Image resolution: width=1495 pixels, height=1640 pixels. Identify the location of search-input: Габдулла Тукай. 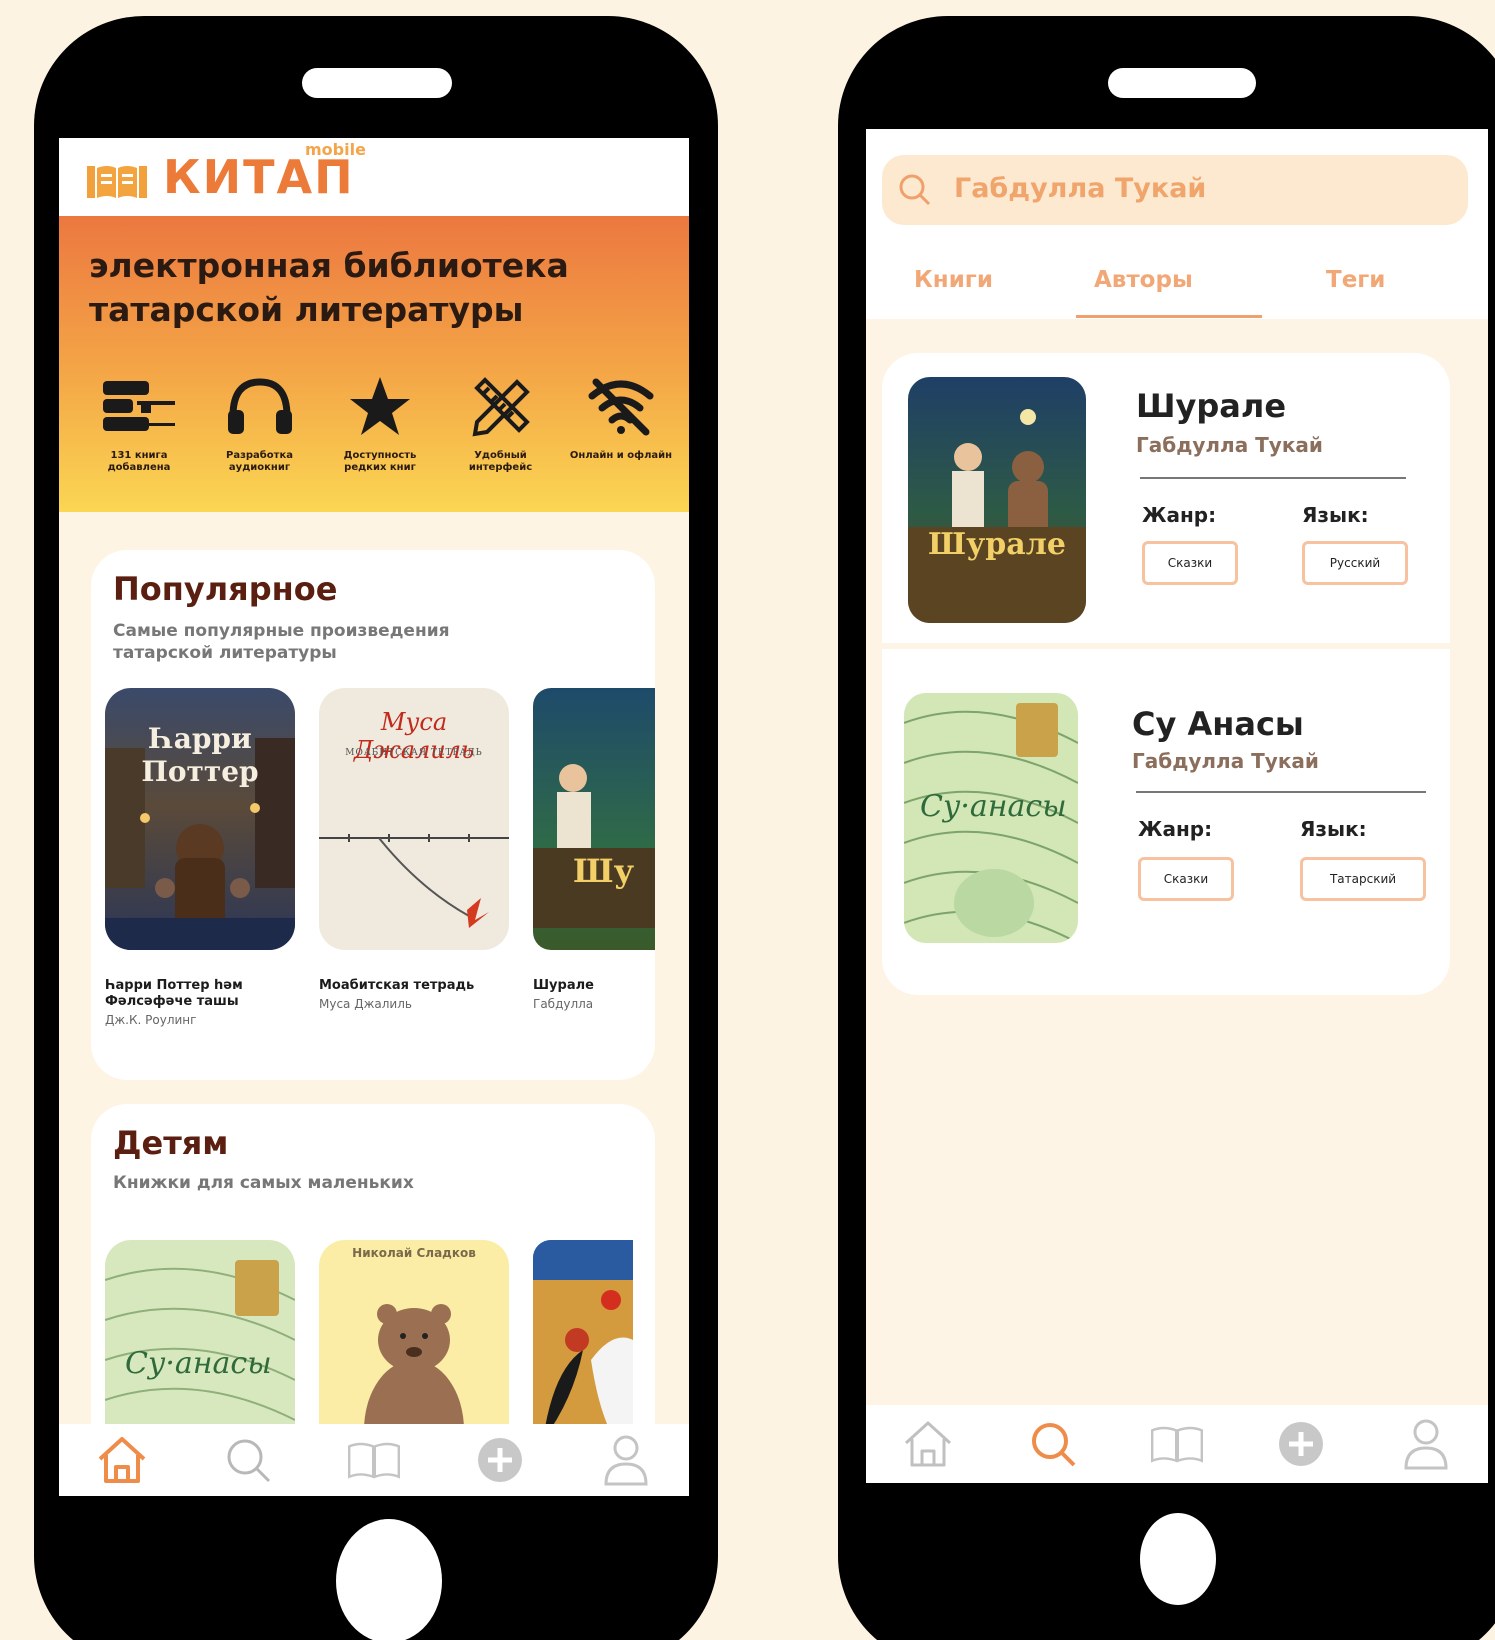
(1175, 190).